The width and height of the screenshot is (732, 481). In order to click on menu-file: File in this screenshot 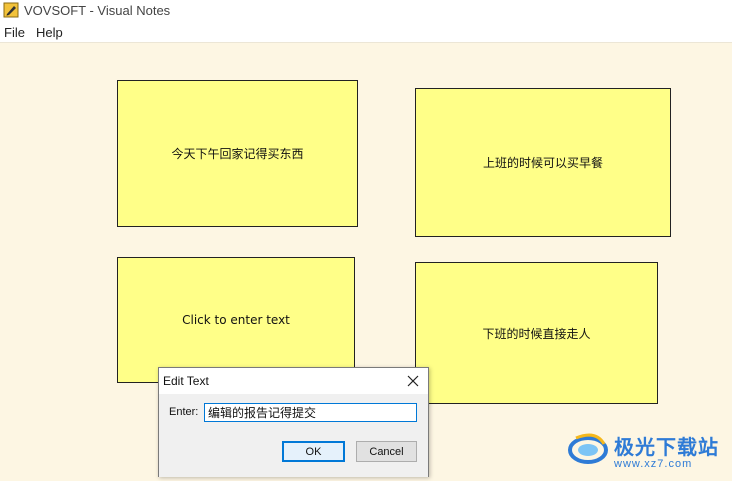, I will do `click(16, 32)`.